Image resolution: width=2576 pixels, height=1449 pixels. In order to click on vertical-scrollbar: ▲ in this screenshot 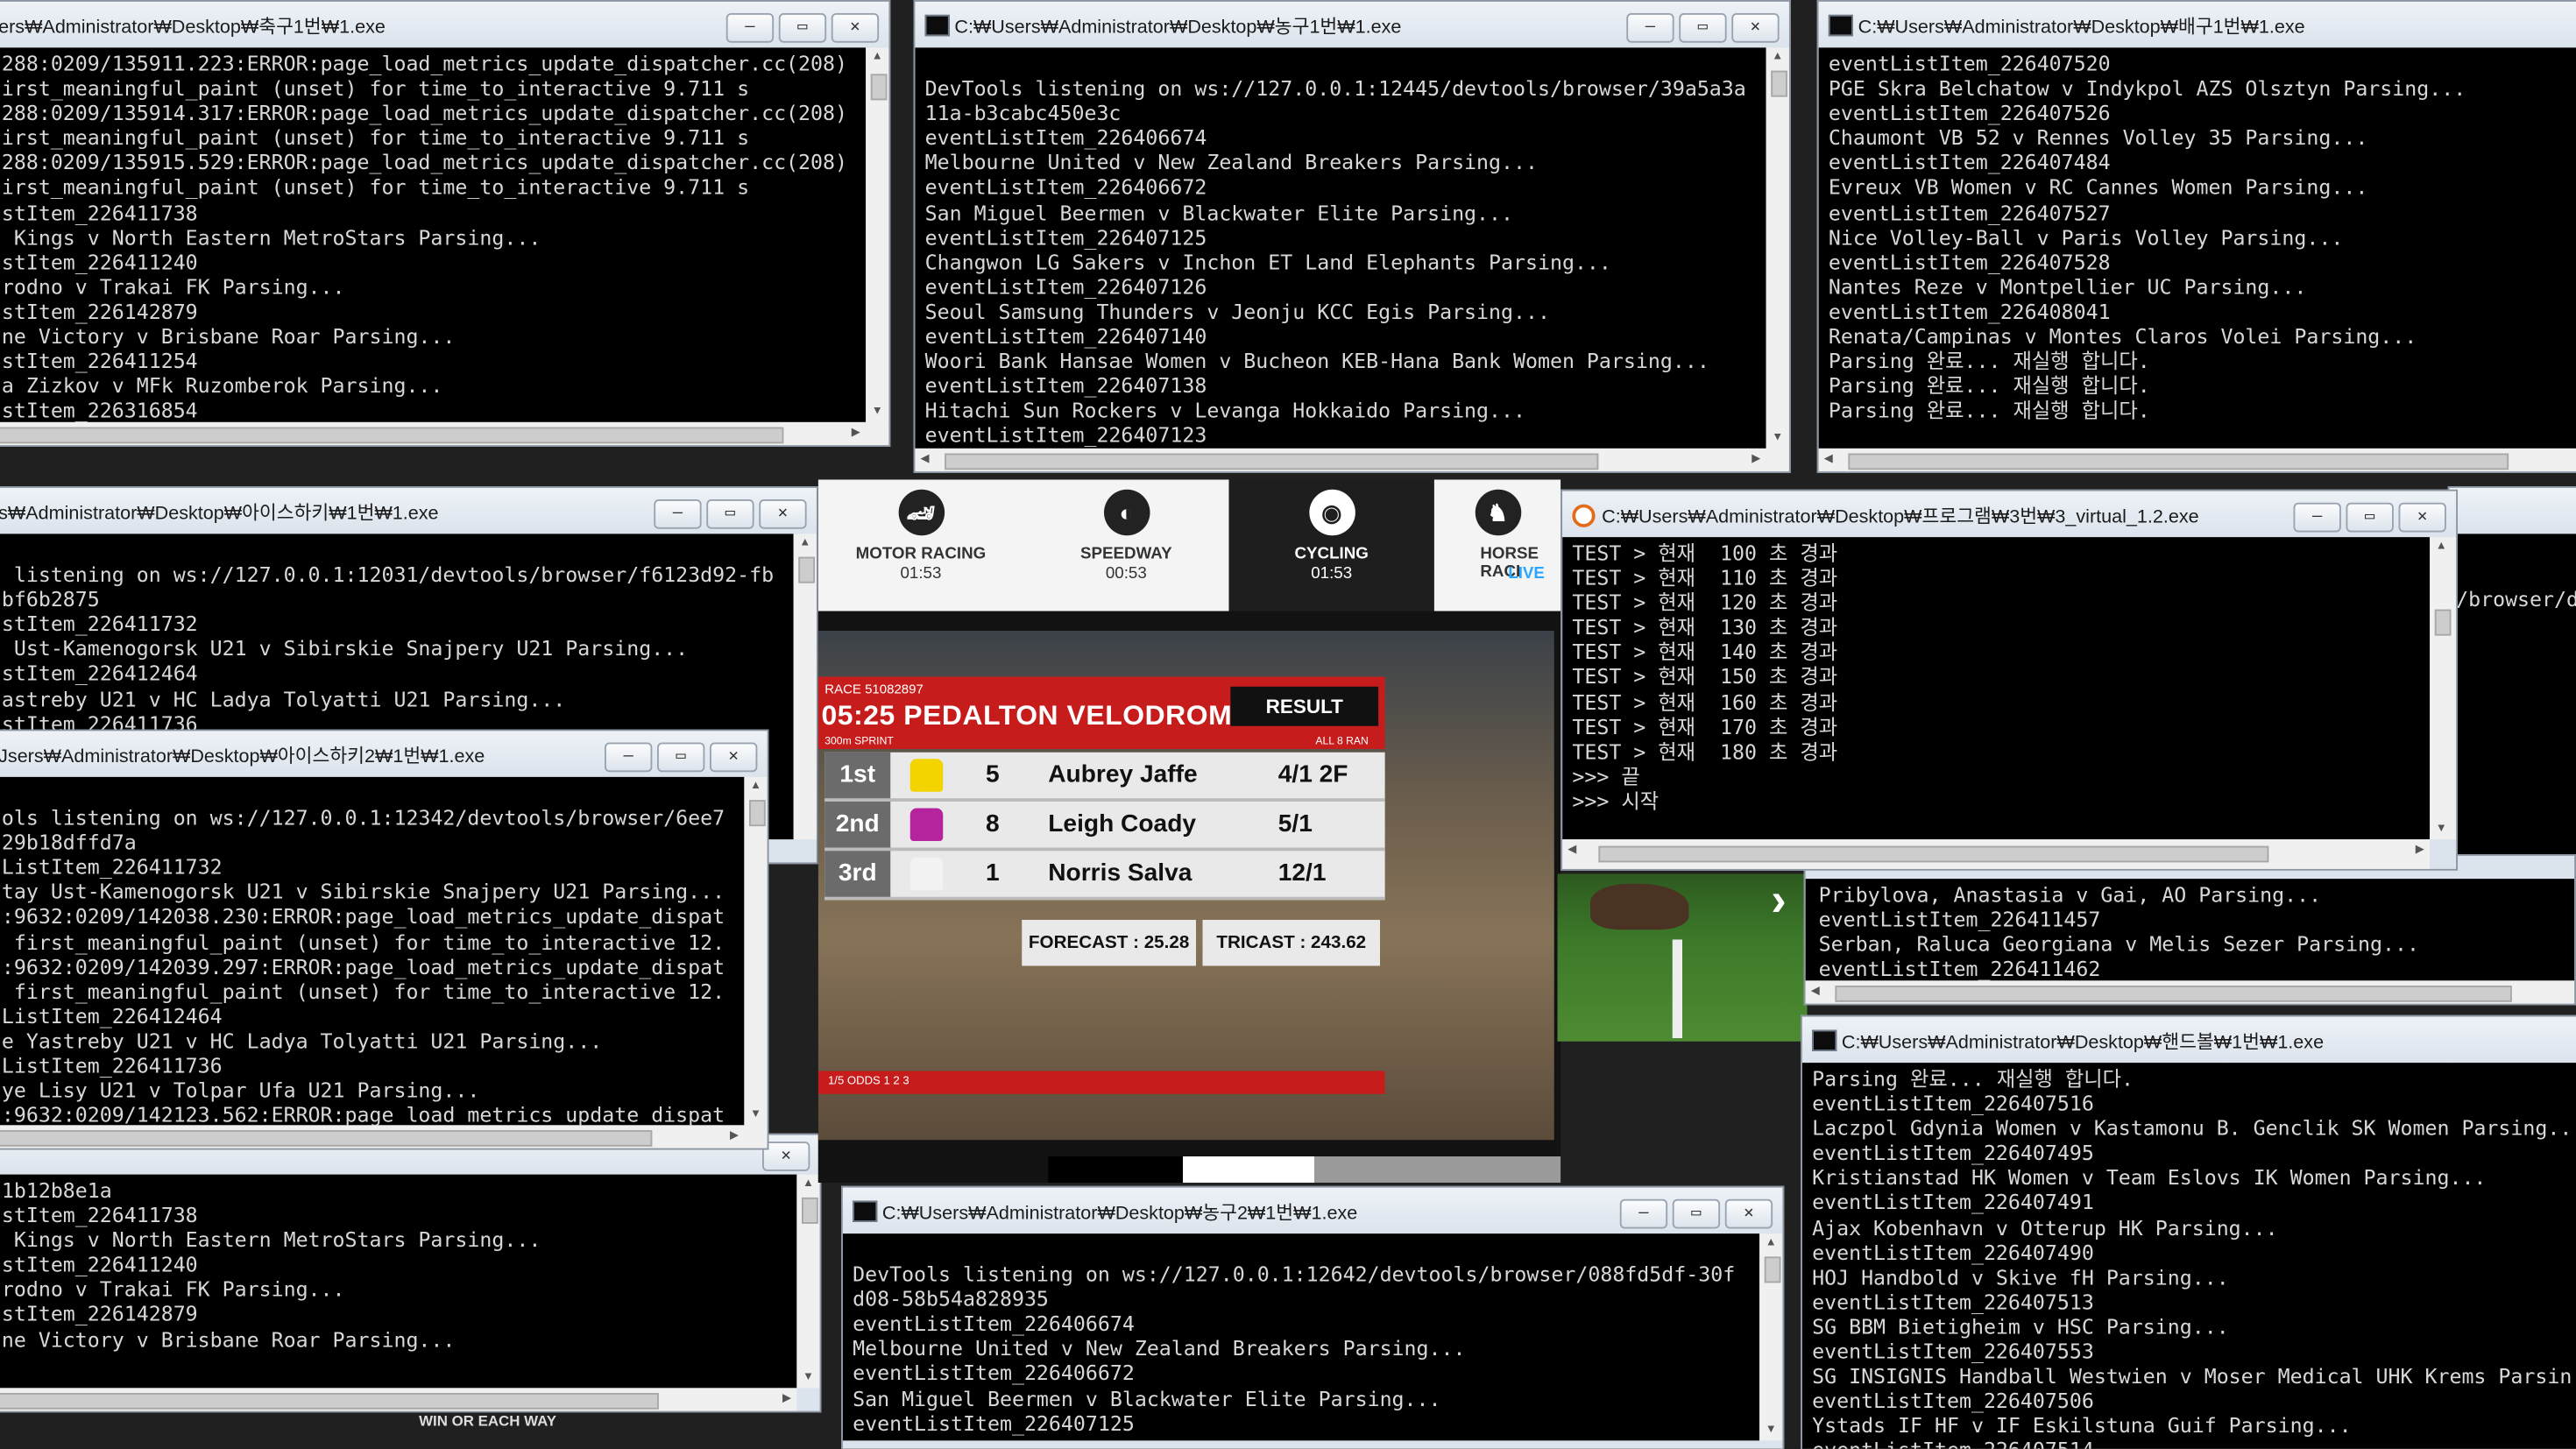, I will do `click(805, 687)`.